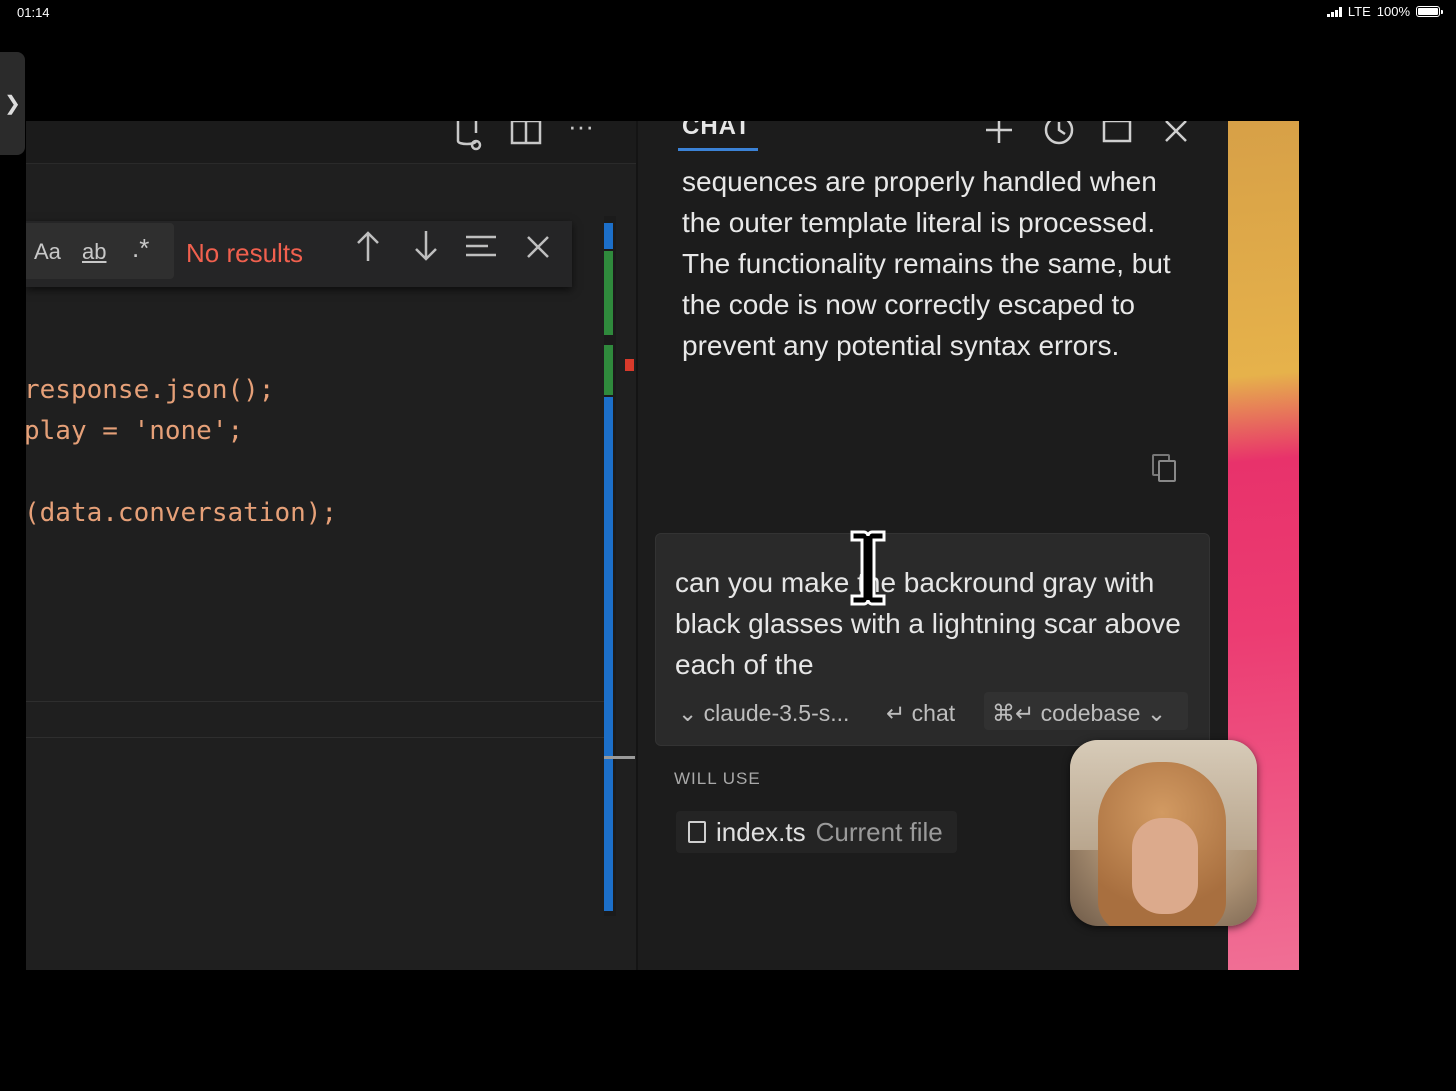 The height and width of the screenshot is (1091, 1456). What do you see at coordinates (1429, 11) in the screenshot?
I see `battery-icon` at bounding box center [1429, 11].